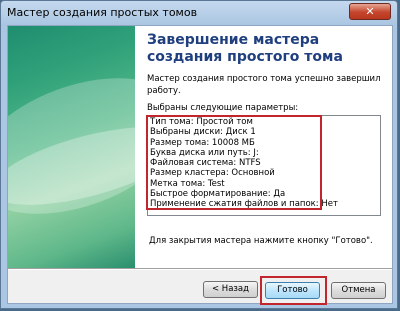 The width and height of the screenshot is (400, 311). Describe the element at coordinates (199, 13) in the screenshot. I see `title-bar: Мастер создания простых томов ✕` at that location.